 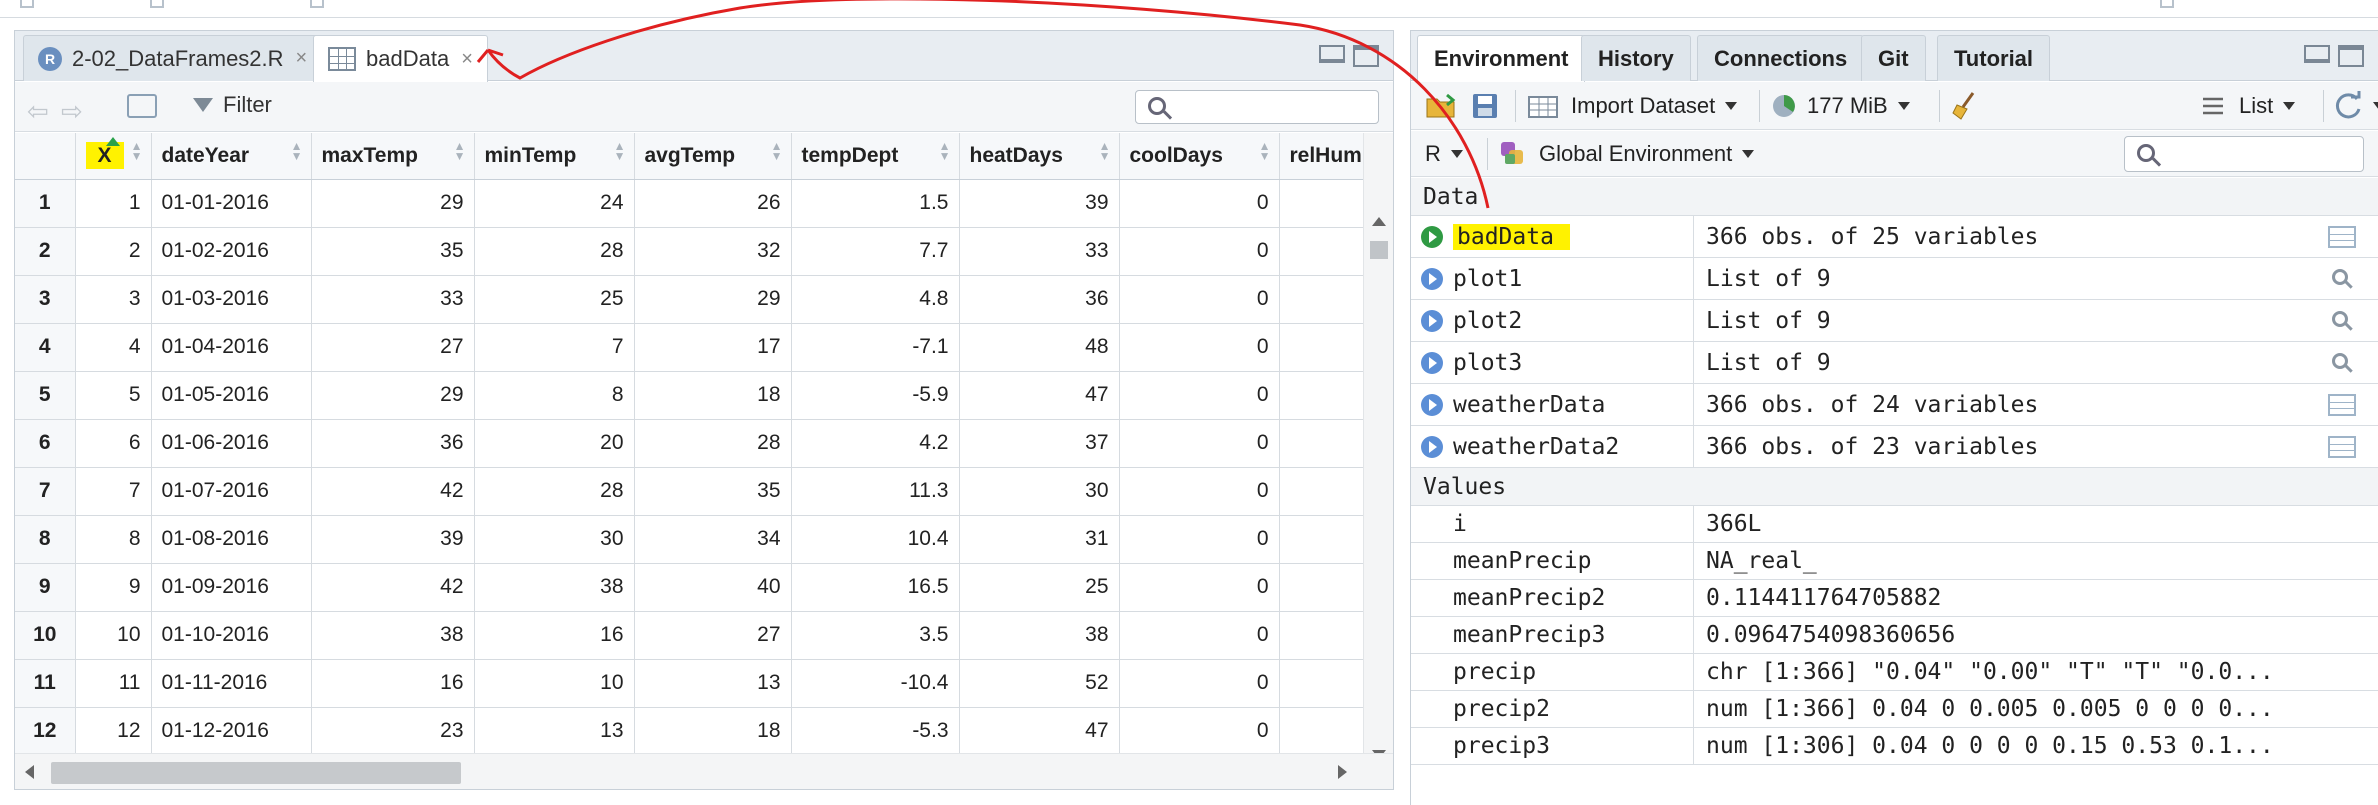 What do you see at coordinates (1342, 772) in the screenshot?
I see `scroll-right-icon` at bounding box center [1342, 772].